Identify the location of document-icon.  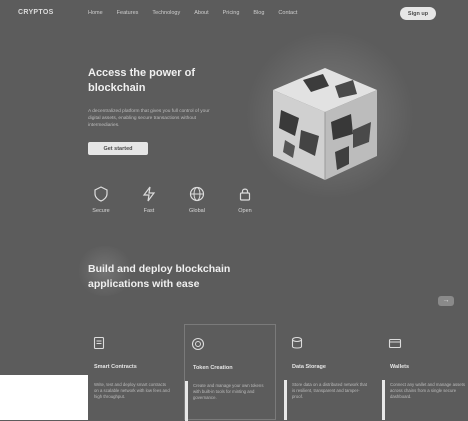
(99, 343).